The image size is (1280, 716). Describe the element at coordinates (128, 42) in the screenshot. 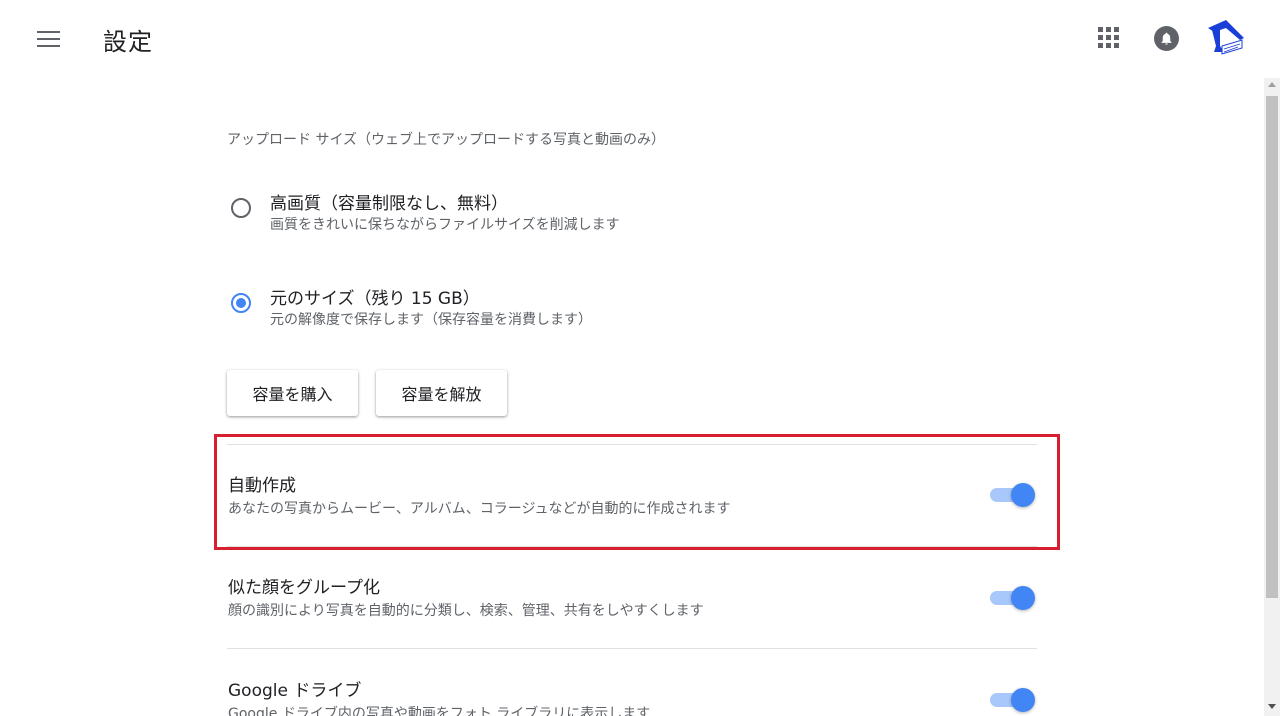

I see `page-title: 設定` at that location.